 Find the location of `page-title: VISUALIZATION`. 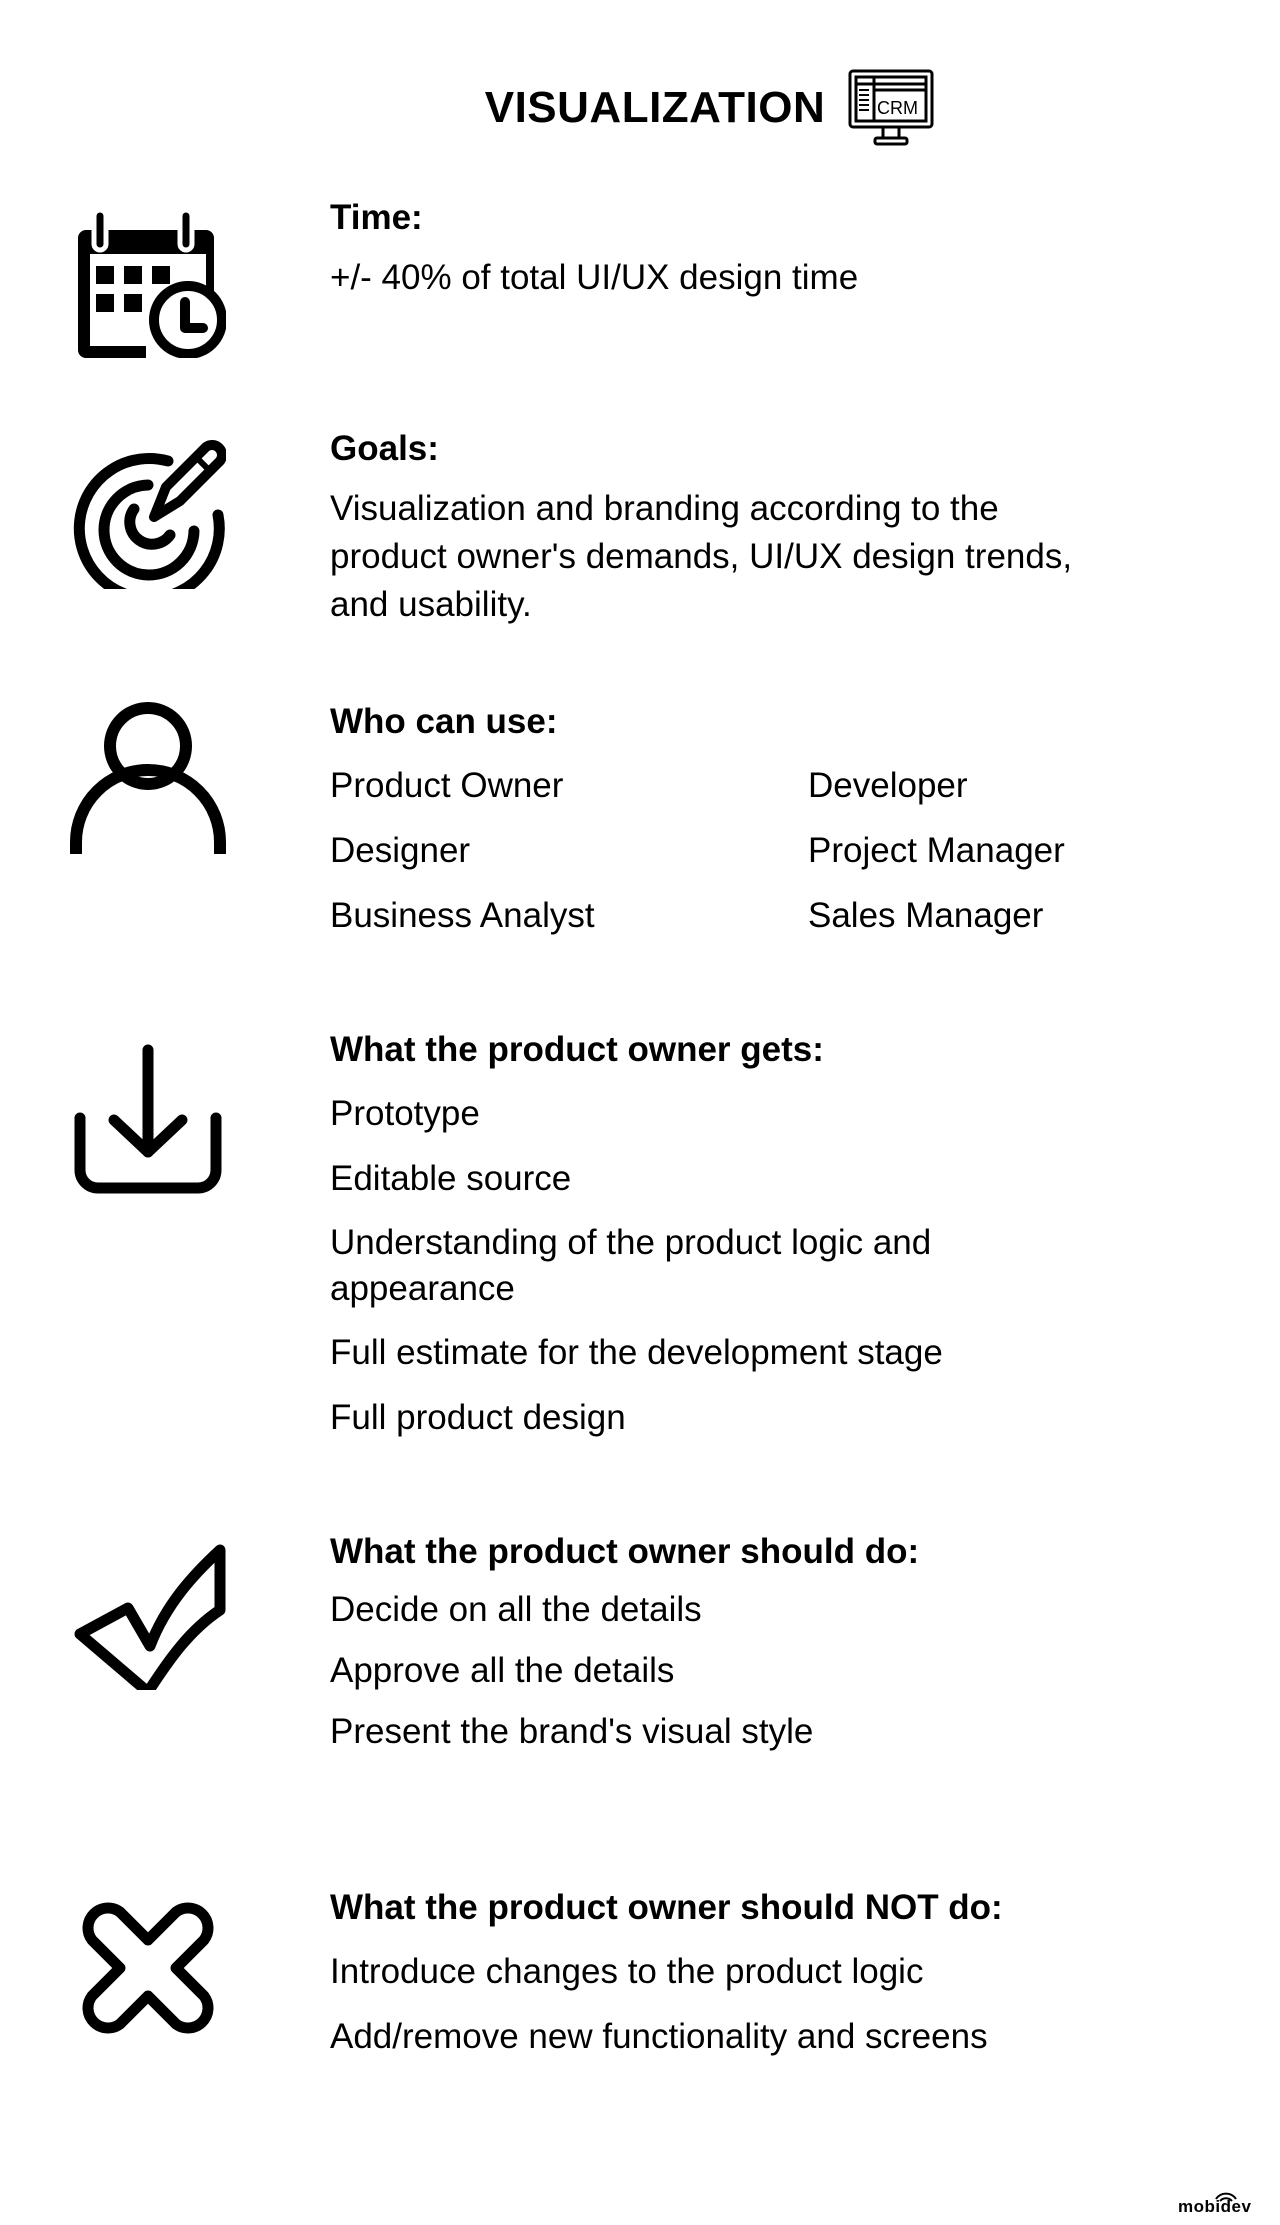

page-title: VISUALIZATION is located at coordinates (655, 107).